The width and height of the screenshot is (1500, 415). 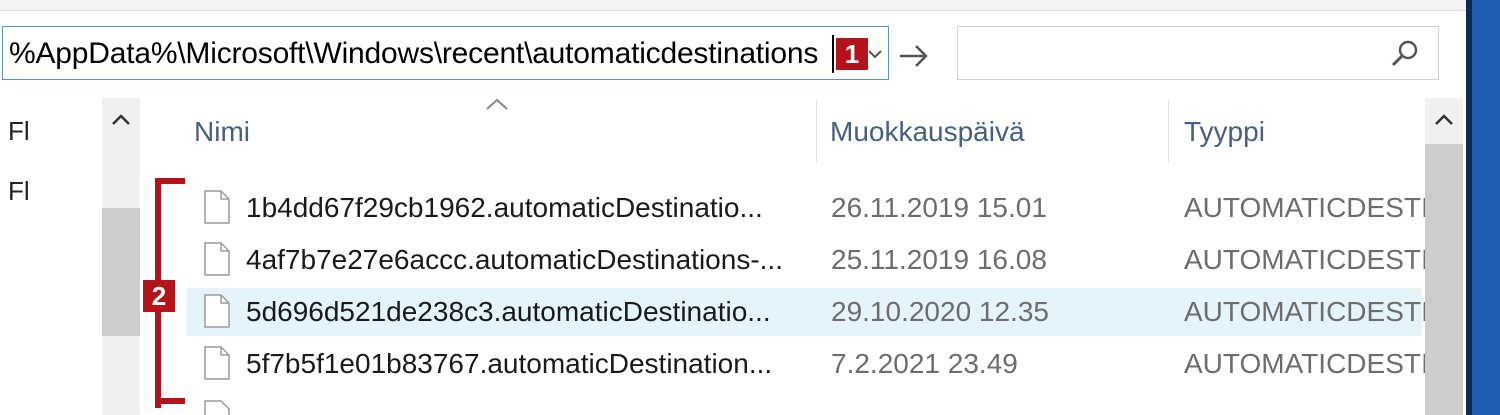 I want to click on search-icon, so click(x=1405, y=54).